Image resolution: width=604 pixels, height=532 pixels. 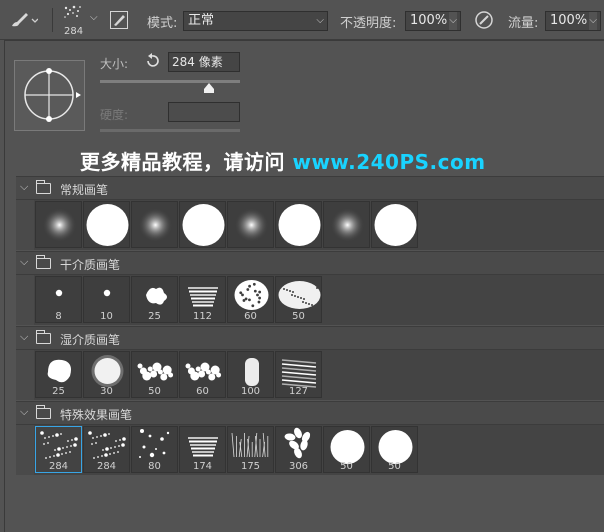 What do you see at coordinates (90, 340) in the screenshot?
I see `brush-group-name: 湿介质画笔` at bounding box center [90, 340].